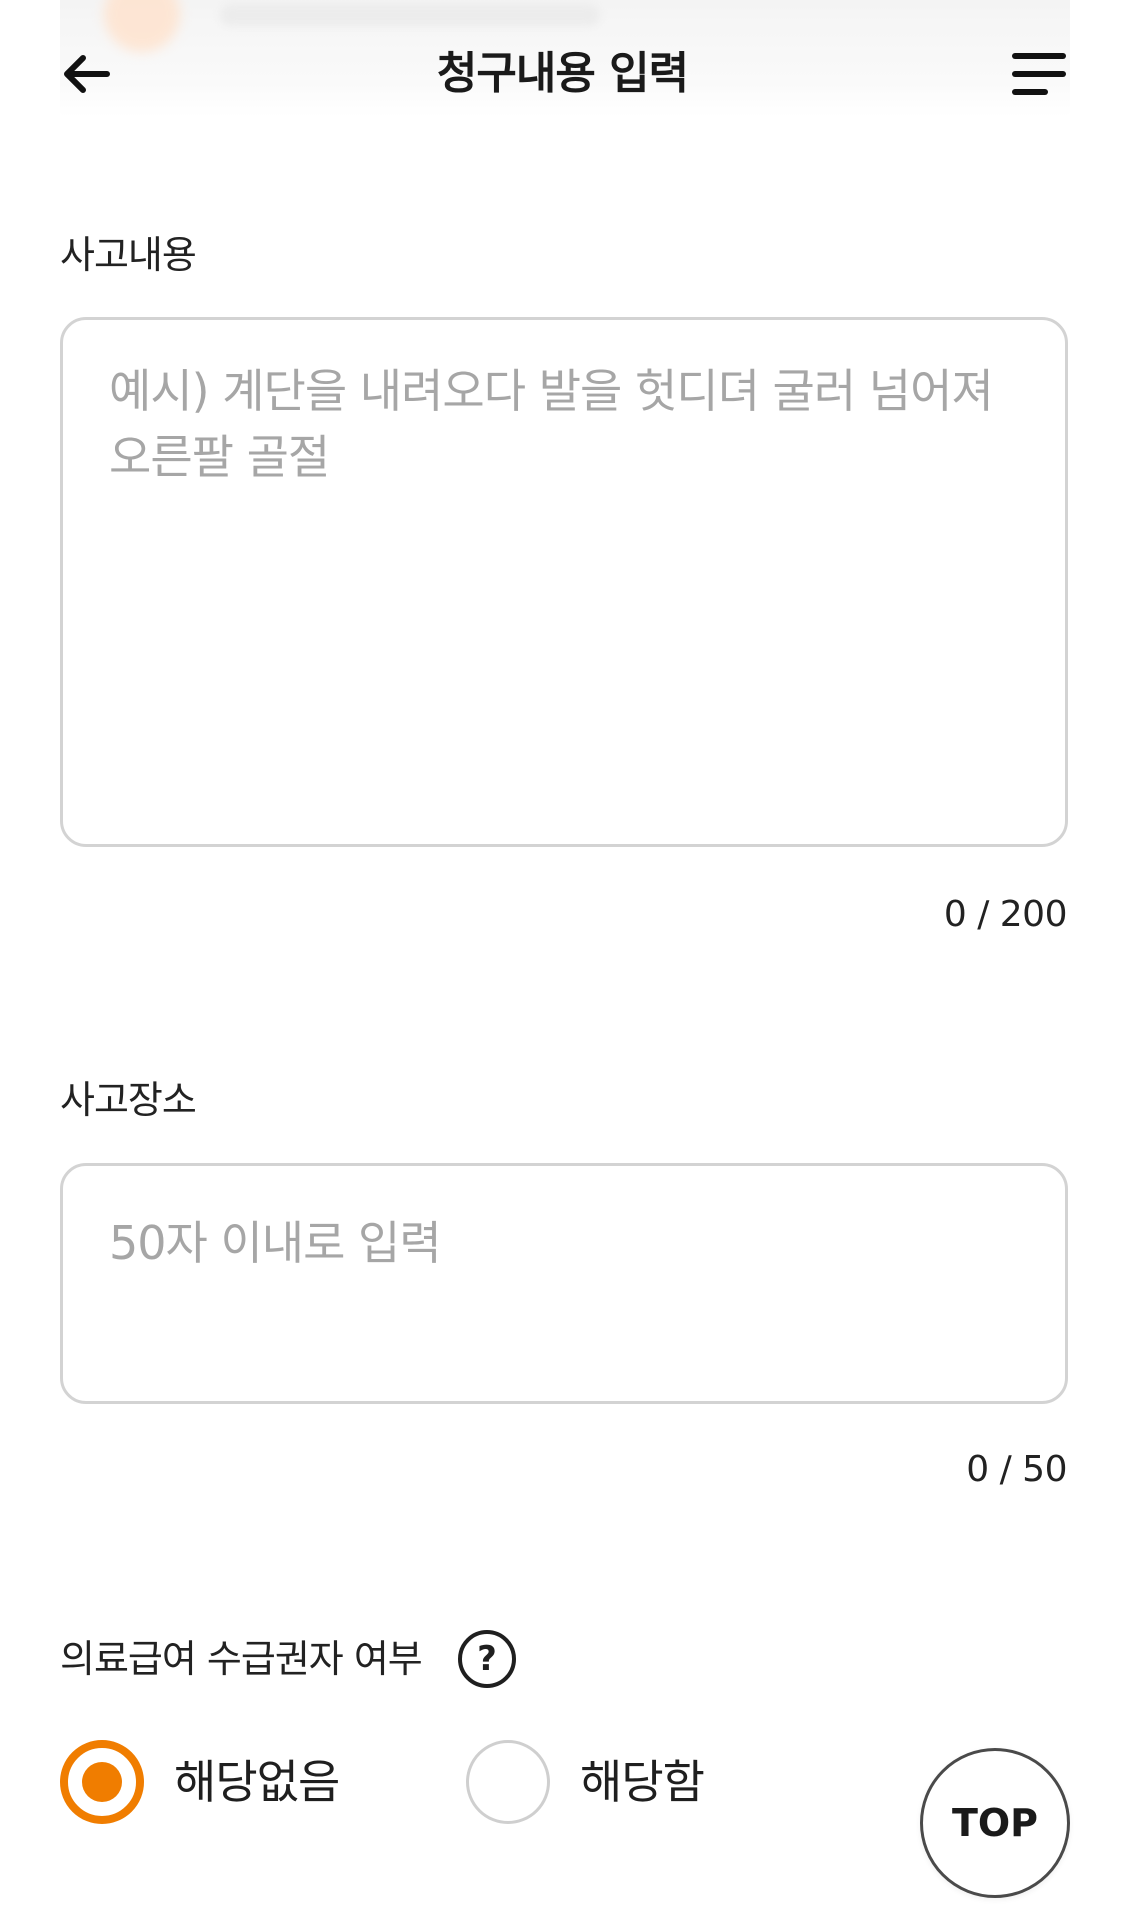  I want to click on app-header: 청구내용 입력, so click(562, 60).